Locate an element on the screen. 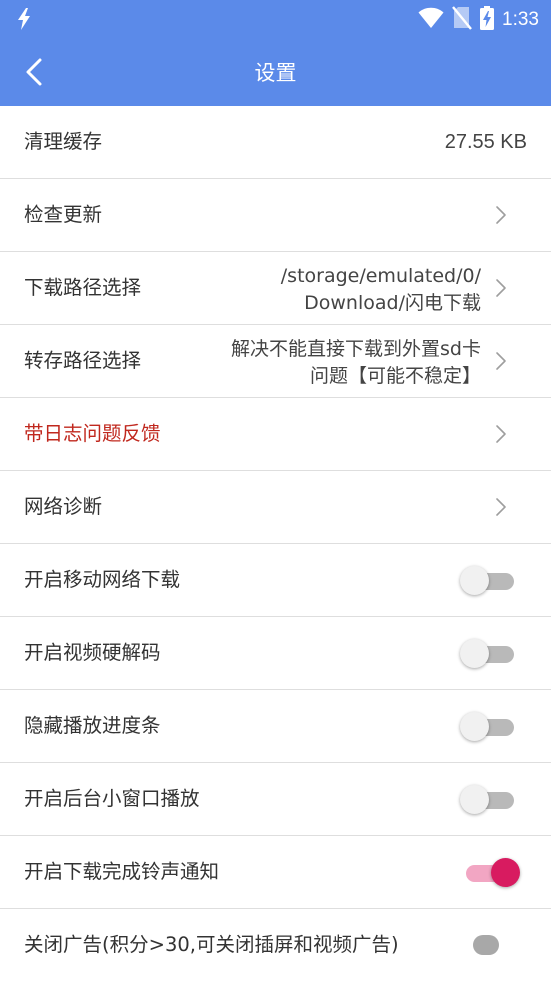  setting-label: 检查更新 is located at coordinates (63, 214).